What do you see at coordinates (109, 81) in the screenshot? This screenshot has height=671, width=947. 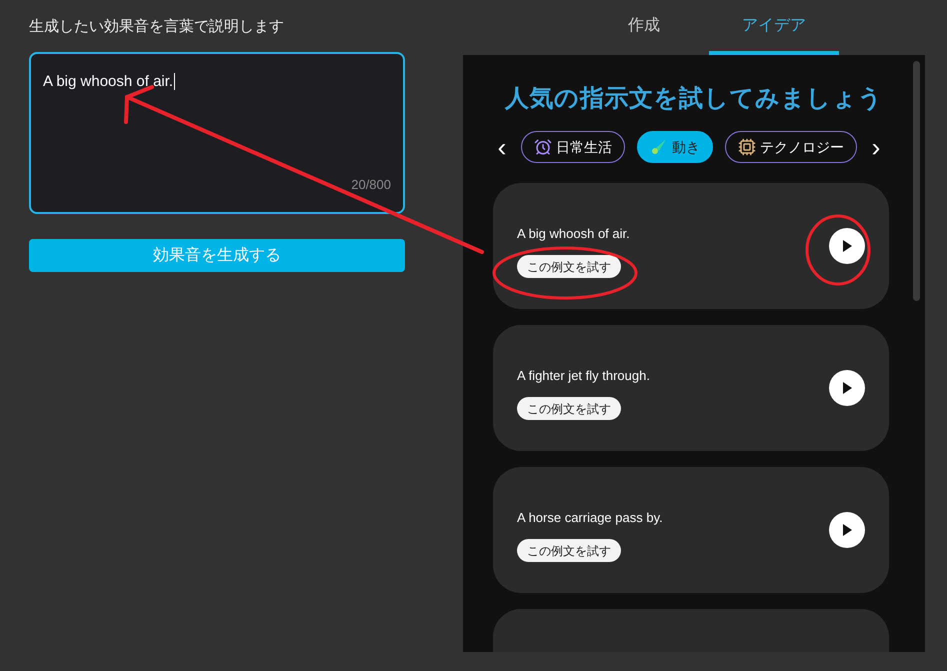 I see `prompt-text: A big whoosh of air.` at bounding box center [109, 81].